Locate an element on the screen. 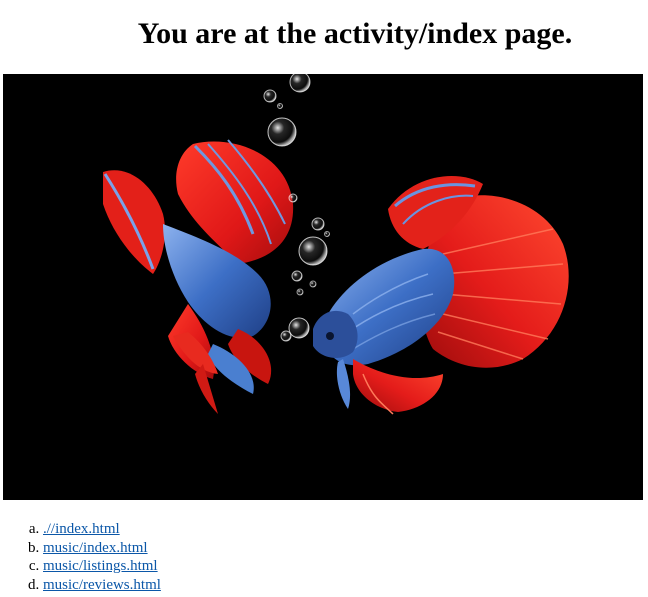 The image size is (648, 597). page-title: You are at the activity/index page. is located at coordinates (355, 33).